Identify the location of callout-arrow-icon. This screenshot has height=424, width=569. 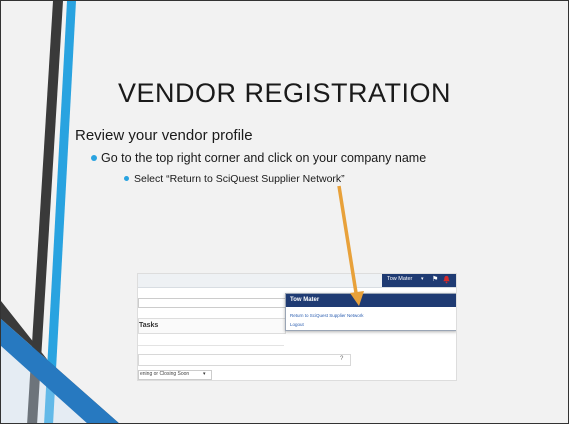
(350, 245).